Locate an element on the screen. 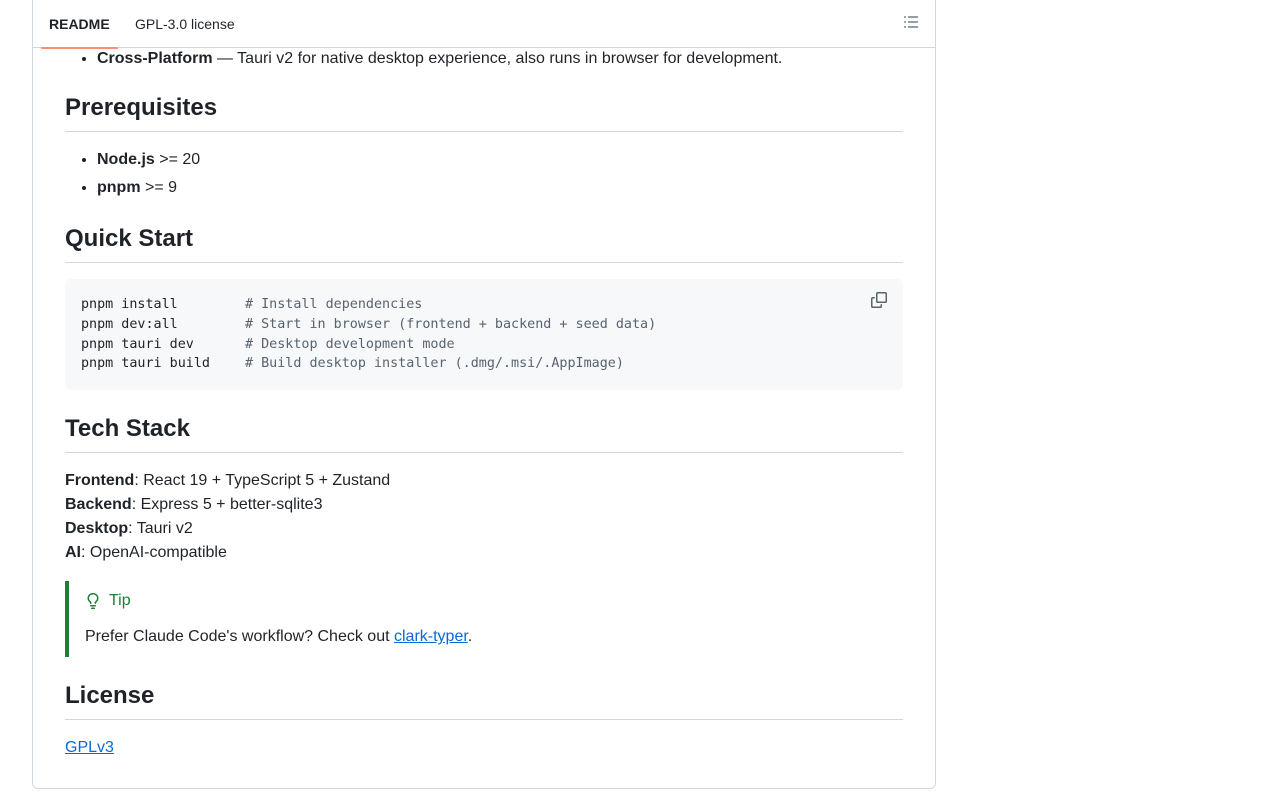 The image size is (1280, 800). tip-title-label: Tip is located at coordinates (120, 601).